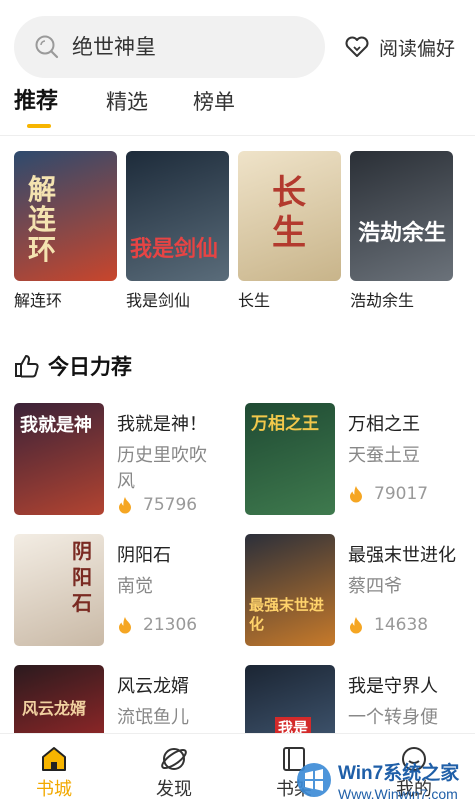 The image size is (475, 808). What do you see at coordinates (290, 590) in the screenshot?
I see `book-cover: 最强末世进化` at bounding box center [290, 590].